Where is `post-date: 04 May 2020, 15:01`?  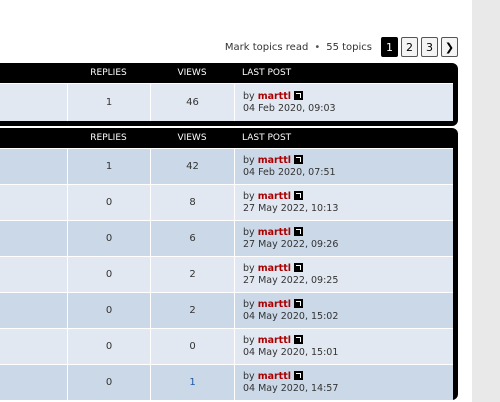 post-date: 04 May 2020, 15:01 is located at coordinates (291, 352).